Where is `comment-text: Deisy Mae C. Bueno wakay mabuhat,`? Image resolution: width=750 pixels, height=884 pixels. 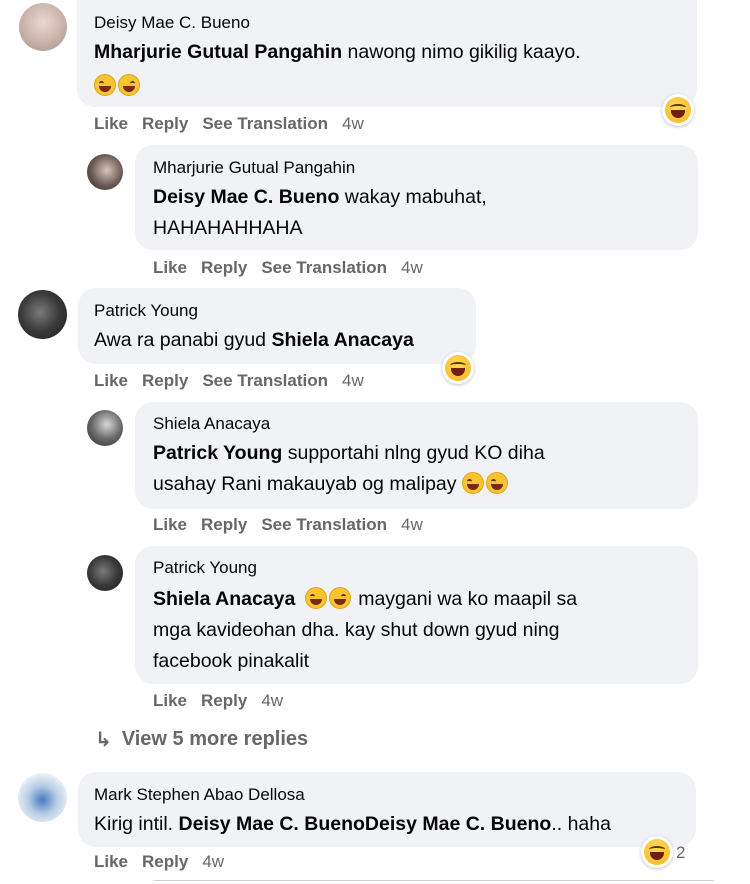
comment-text: Deisy Mae C. Bueno wakay mabuhat, is located at coordinates (320, 197).